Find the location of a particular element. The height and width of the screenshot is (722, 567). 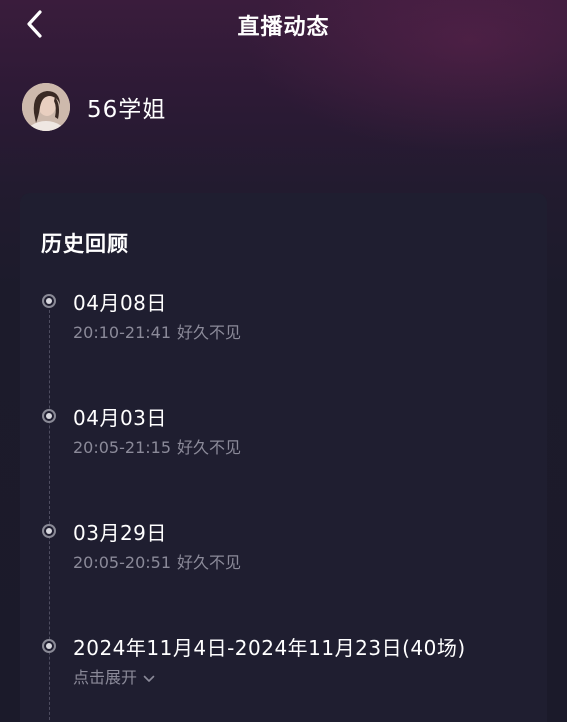

timeline-line is located at coordinates (49, 516).